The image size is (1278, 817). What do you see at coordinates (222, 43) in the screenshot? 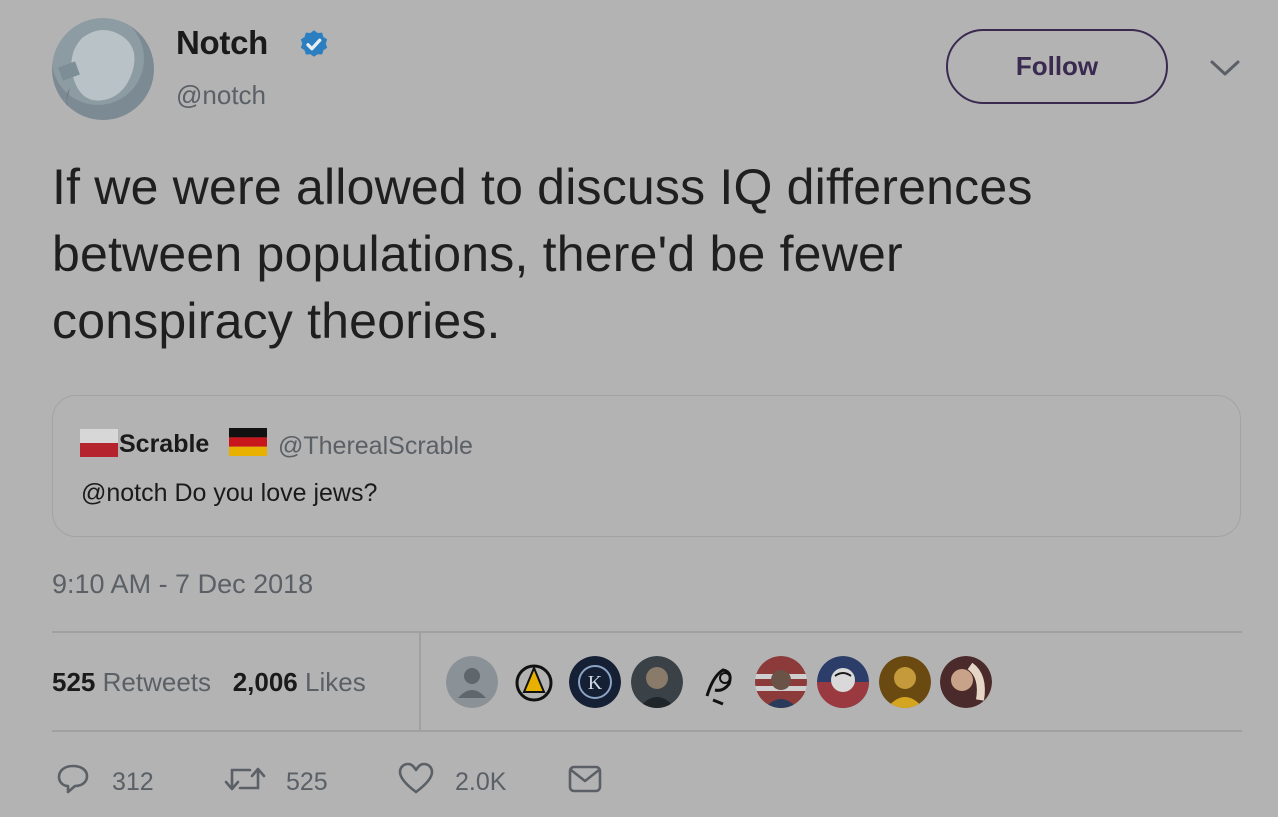
I see `author-name: Notch` at bounding box center [222, 43].